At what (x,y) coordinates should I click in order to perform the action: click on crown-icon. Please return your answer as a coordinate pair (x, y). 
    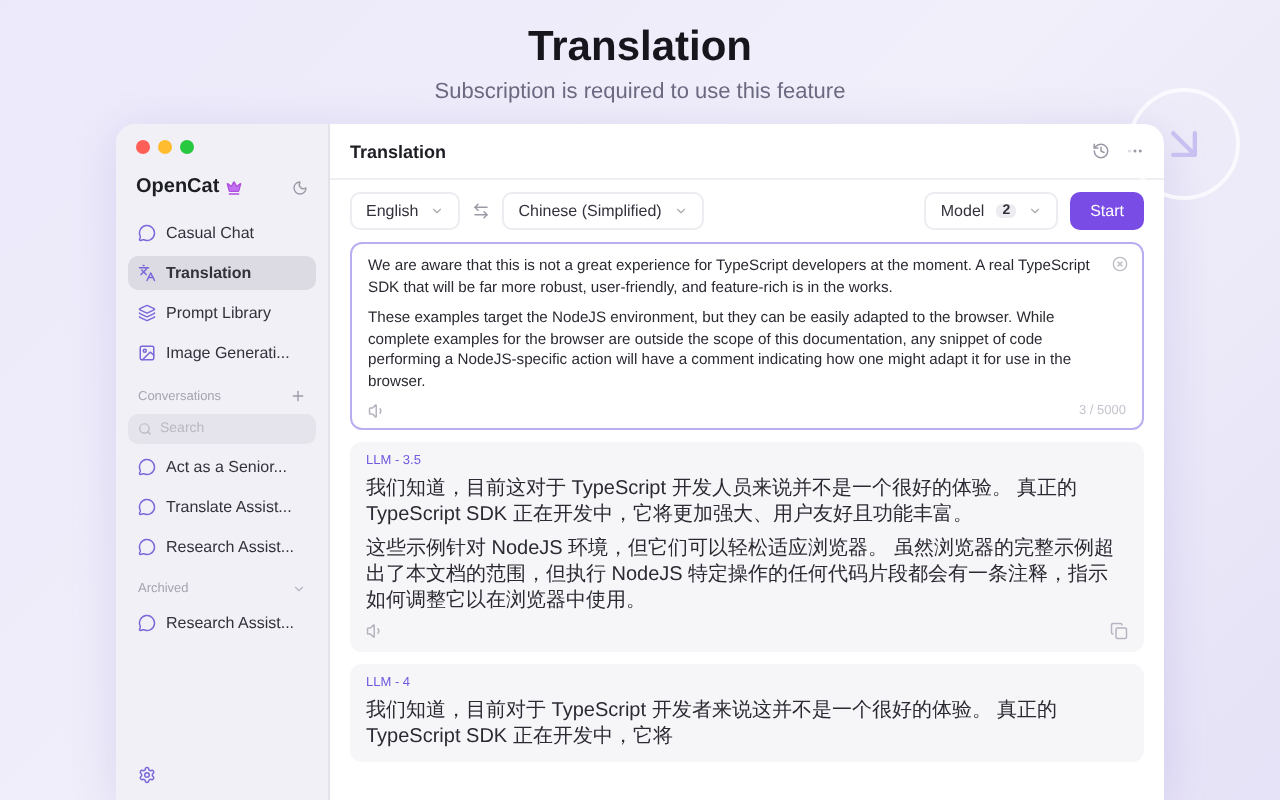
    Looking at the image, I should click on (233, 187).